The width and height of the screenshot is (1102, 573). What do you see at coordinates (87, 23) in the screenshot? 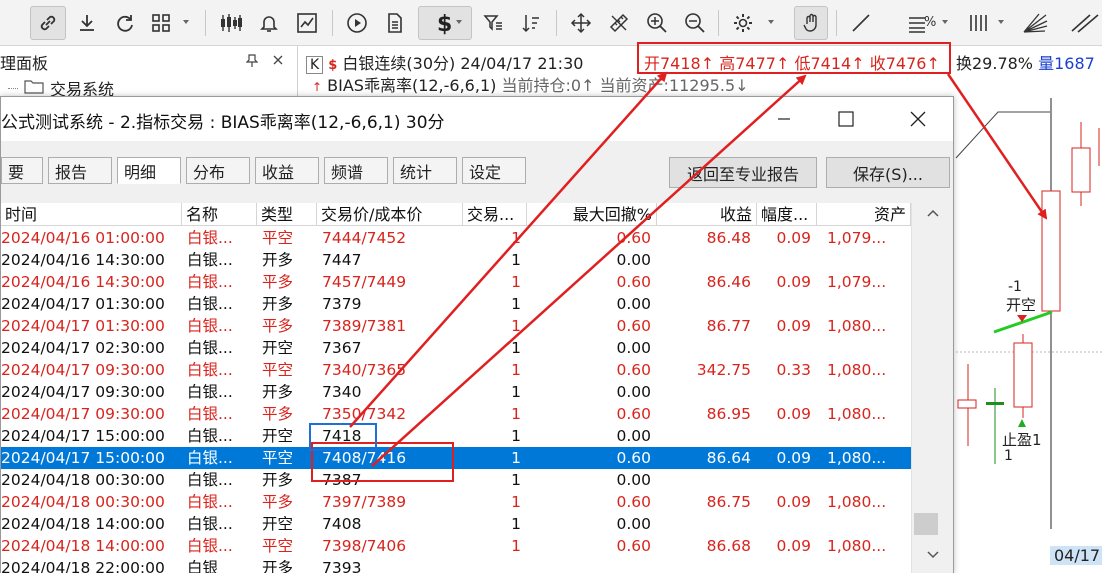
I see `download-icon` at bounding box center [87, 23].